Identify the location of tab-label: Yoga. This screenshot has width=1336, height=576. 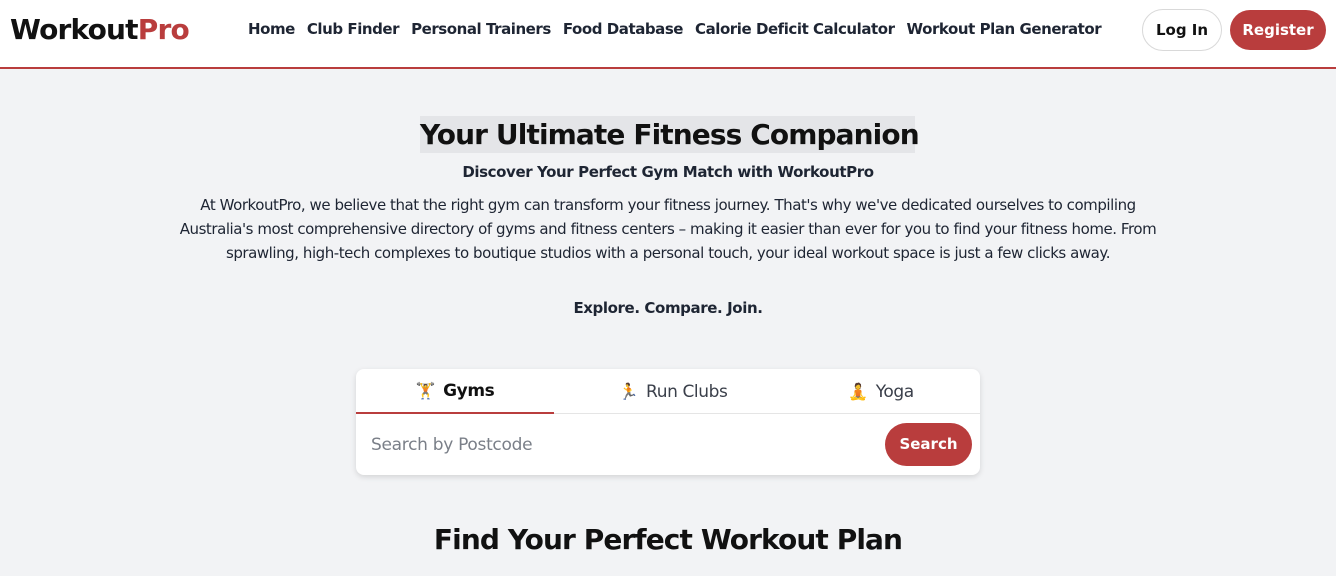
(895, 391).